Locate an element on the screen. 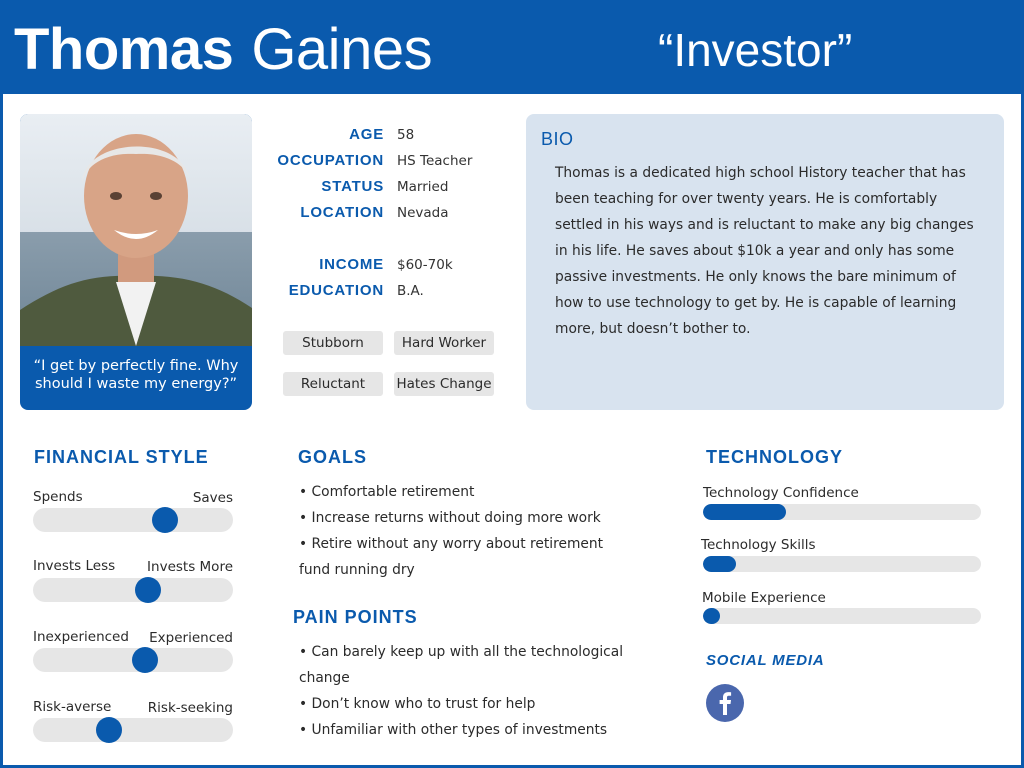  pain-points-title: PAIN POINTS is located at coordinates (355, 617).